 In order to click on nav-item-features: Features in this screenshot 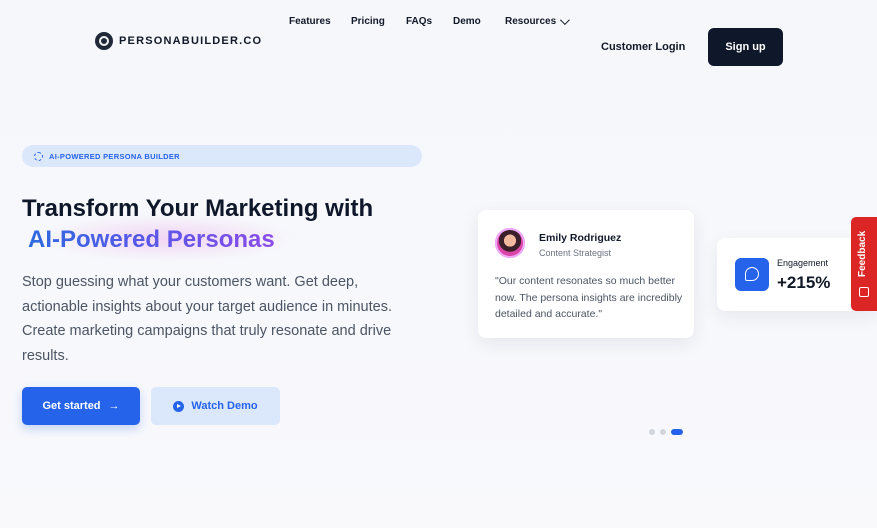, I will do `click(310, 21)`.